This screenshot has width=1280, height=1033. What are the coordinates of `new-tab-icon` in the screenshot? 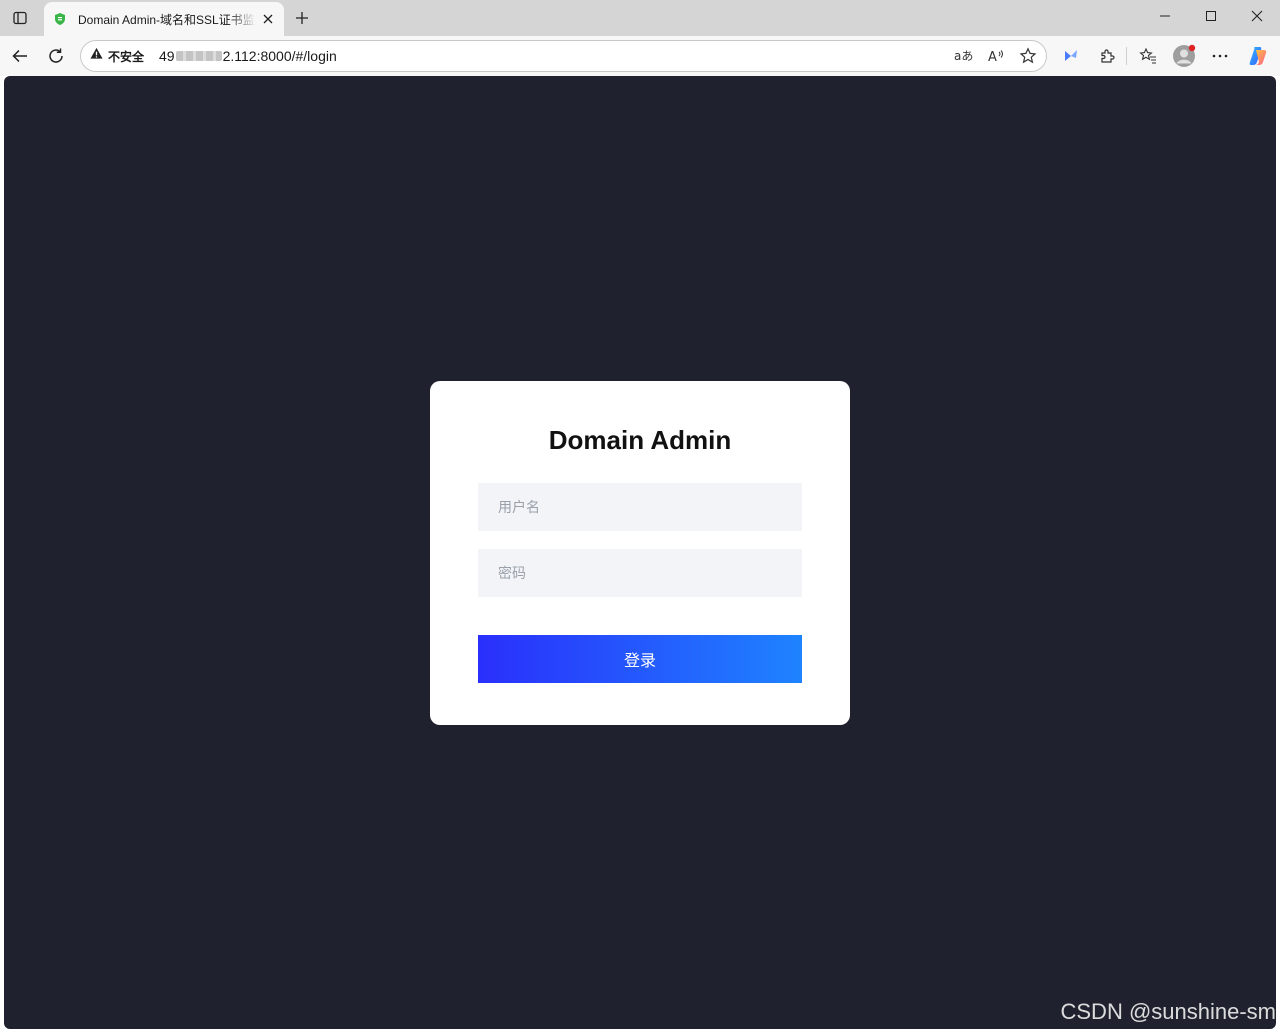 It's located at (302, 18).